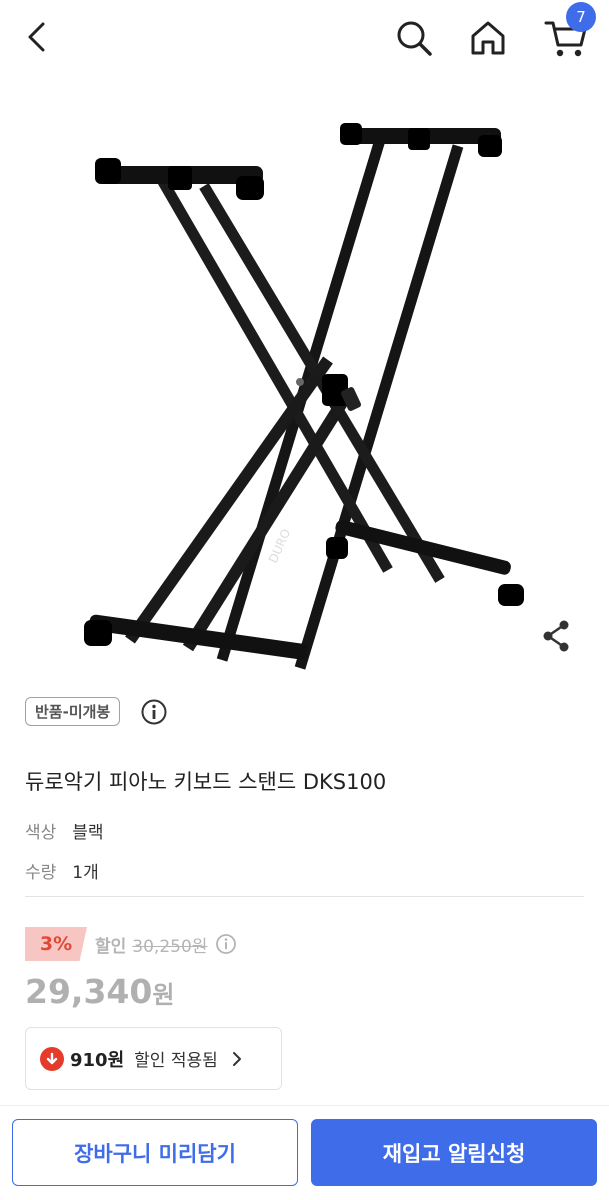 This screenshot has height=1200, width=609. Describe the element at coordinates (73, 711) in the screenshot. I see `return-unopened-badge: 반품-미개봉` at that location.